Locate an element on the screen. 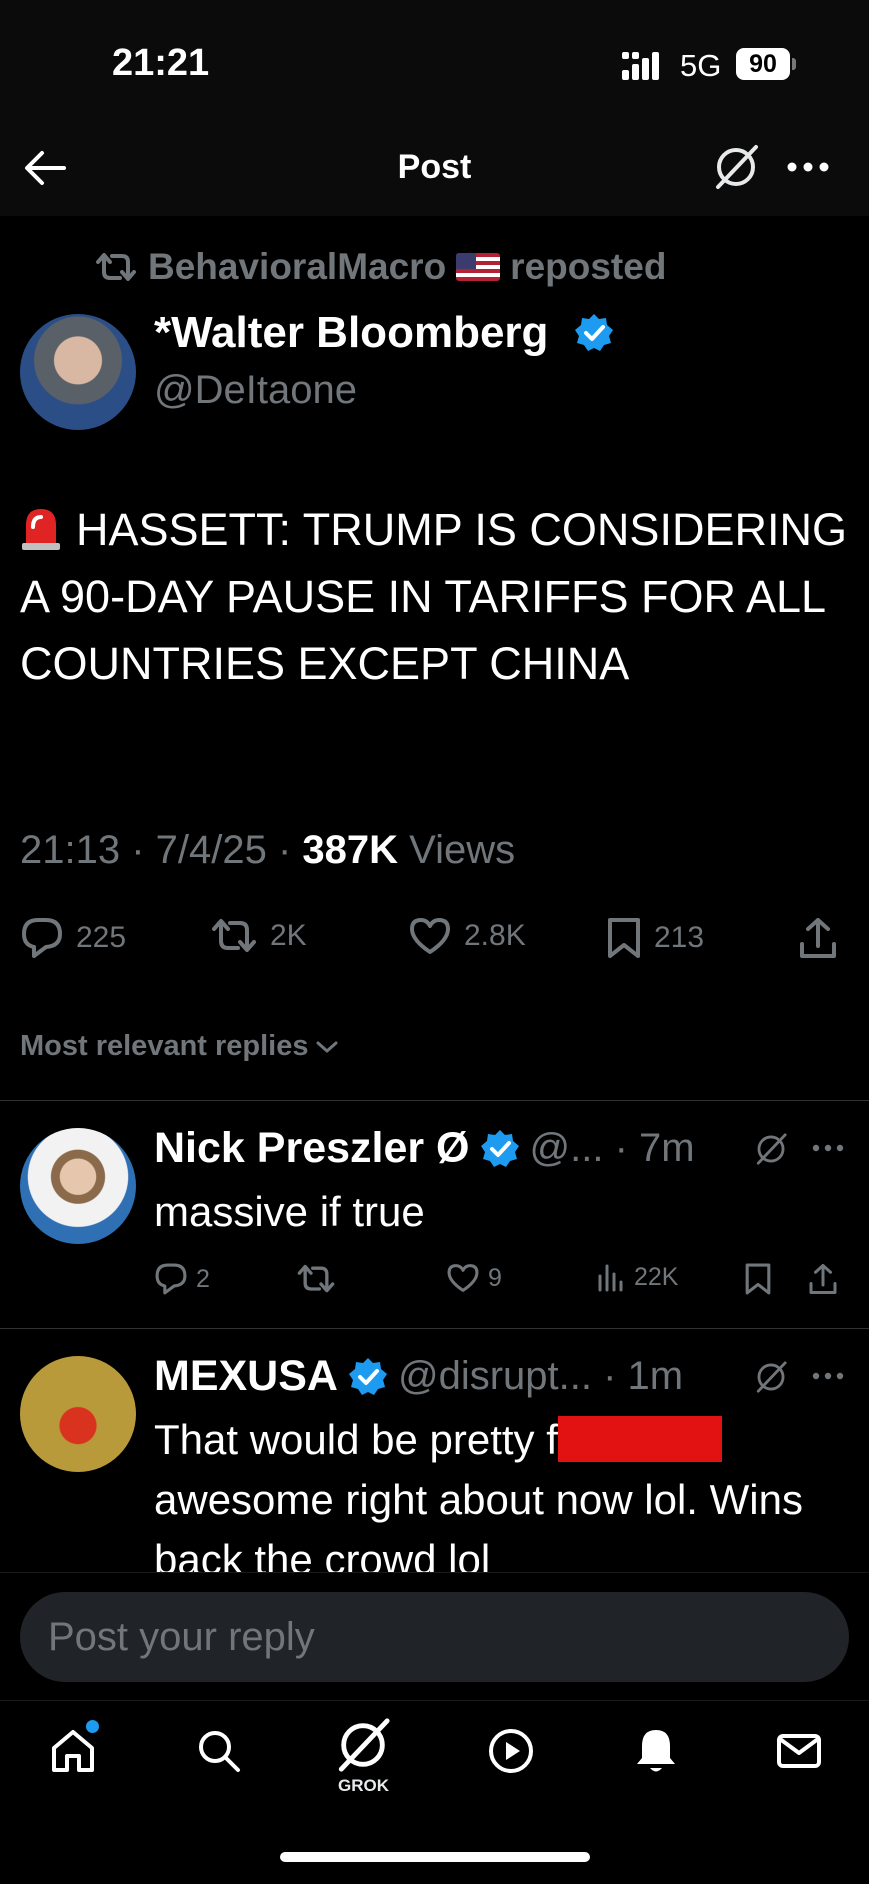 The height and width of the screenshot is (1884, 869). repost-count: 2K is located at coordinates (288, 935).